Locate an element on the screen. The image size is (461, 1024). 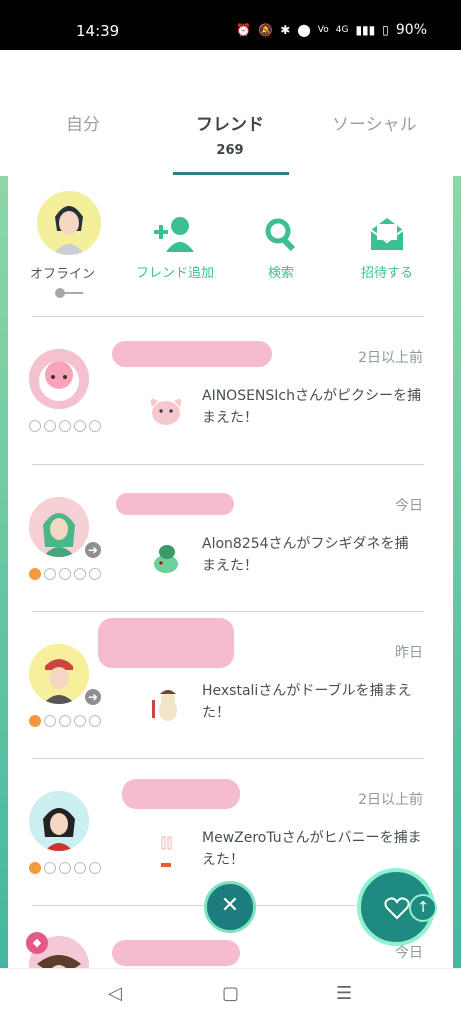
friend-row: ➜ 今日 Alon8254さんがフシギダネを捕まえた！ is located at coordinates (230, 538).